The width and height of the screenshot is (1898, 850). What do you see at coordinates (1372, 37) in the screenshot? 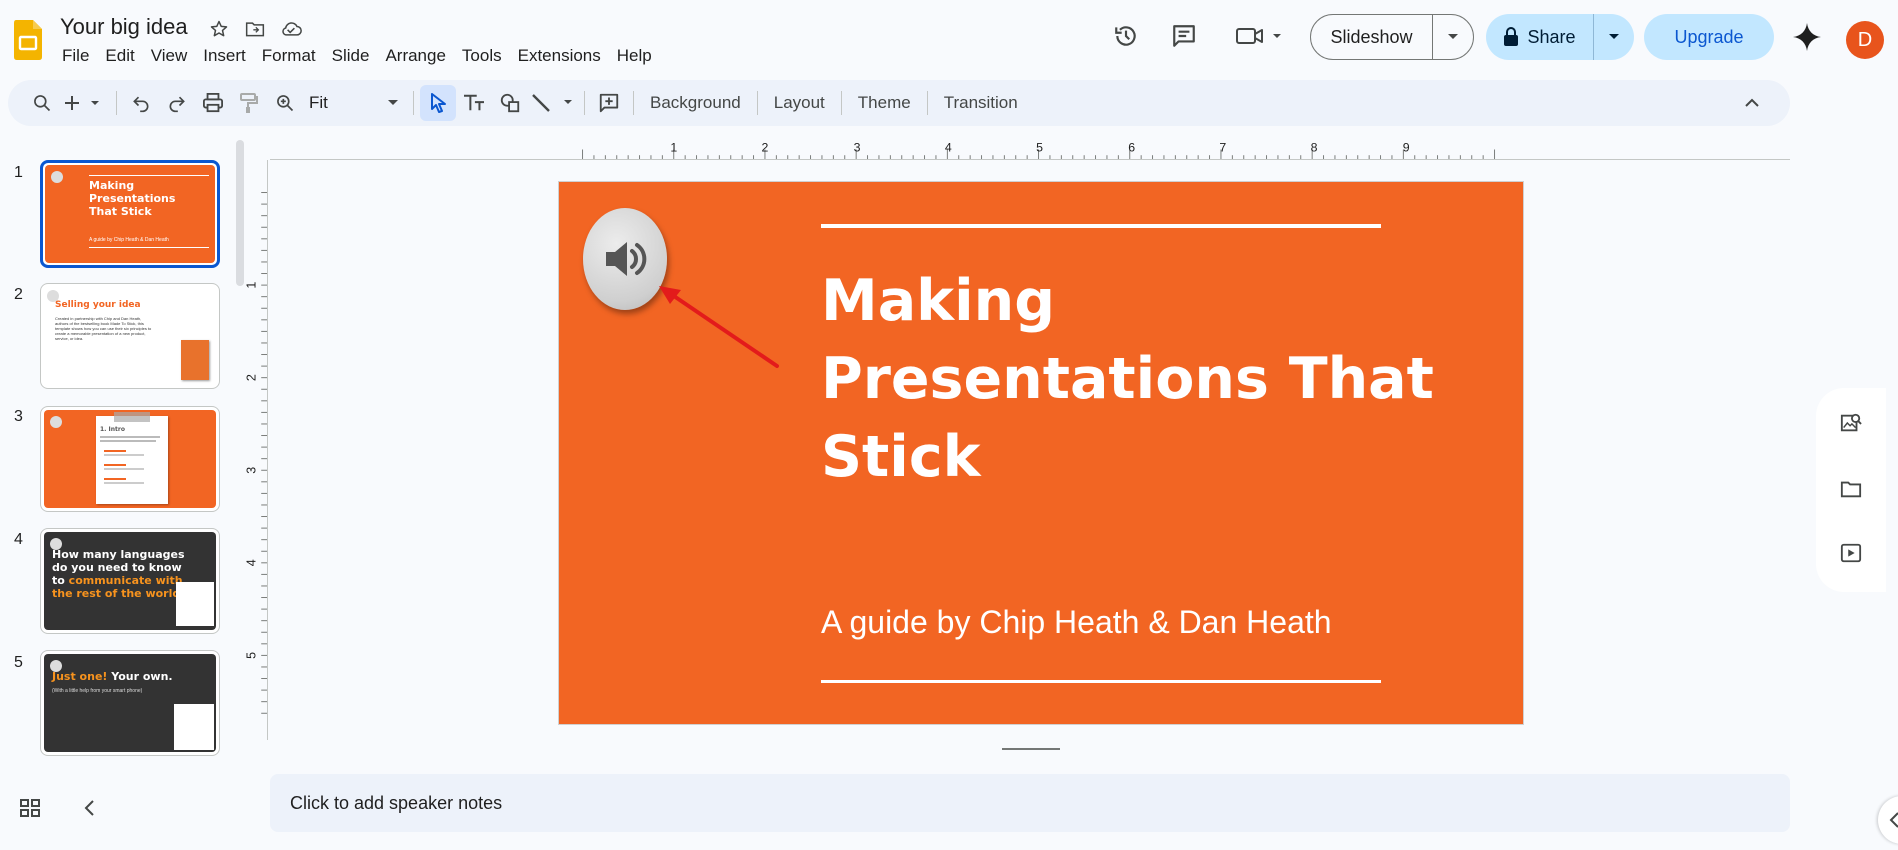
I see `slideshow-button: Slideshow` at bounding box center [1372, 37].